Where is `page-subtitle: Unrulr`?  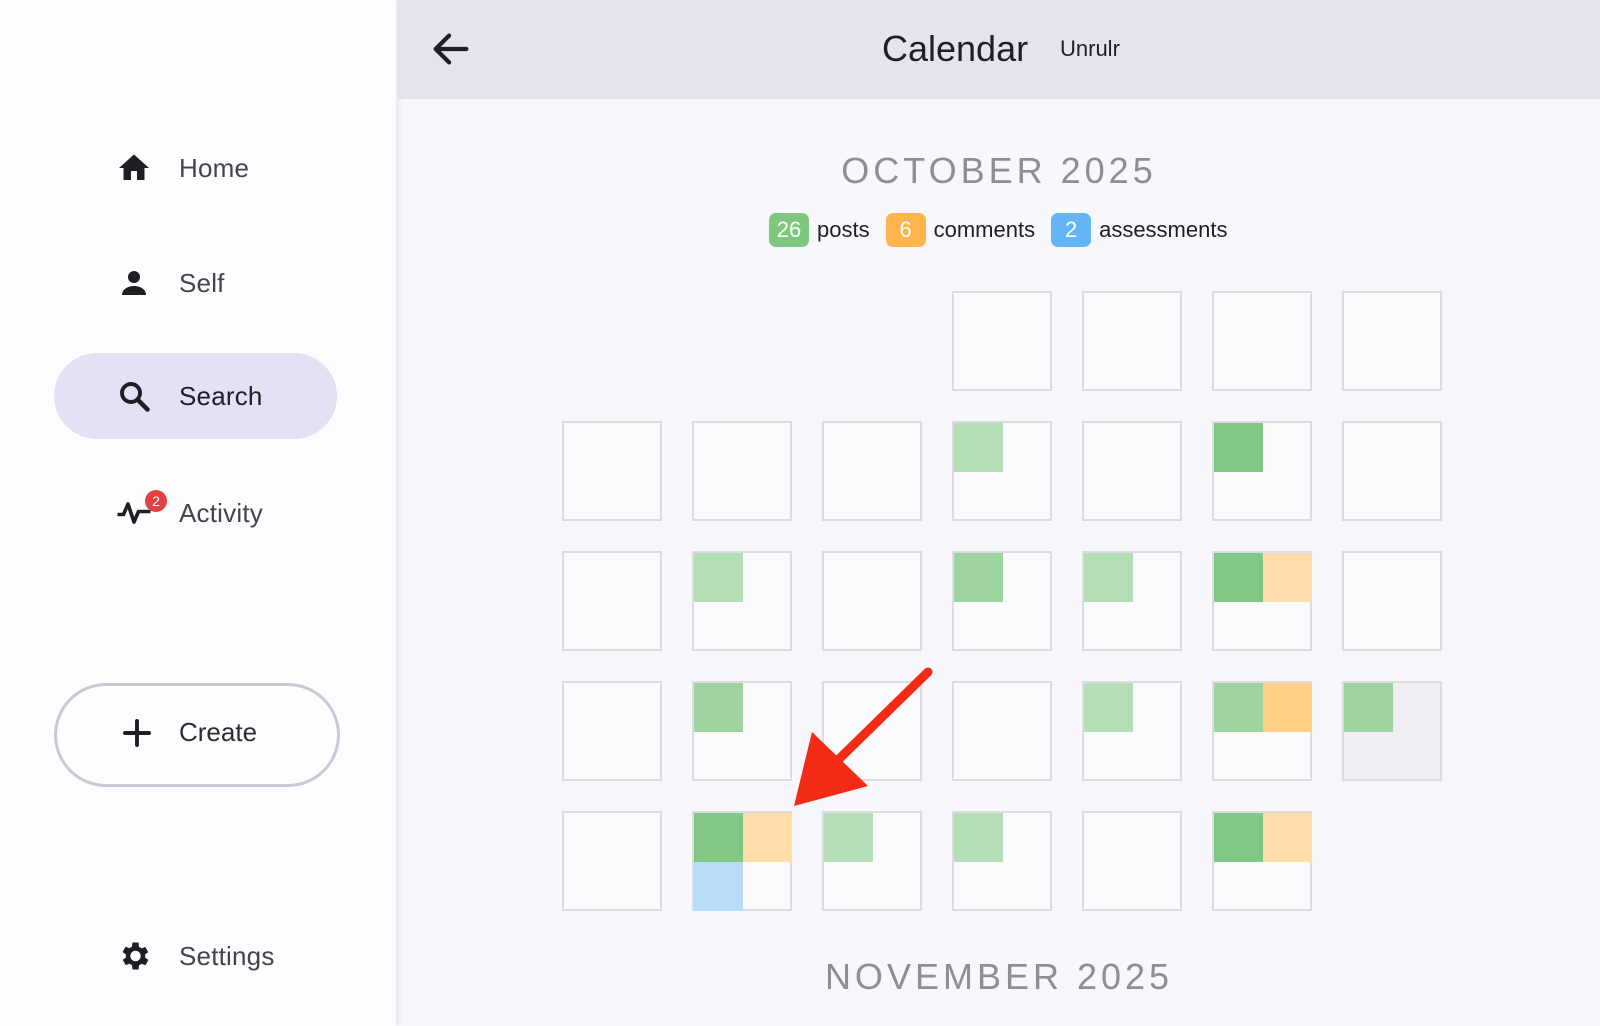
page-subtitle: Unrulr is located at coordinates (1090, 48).